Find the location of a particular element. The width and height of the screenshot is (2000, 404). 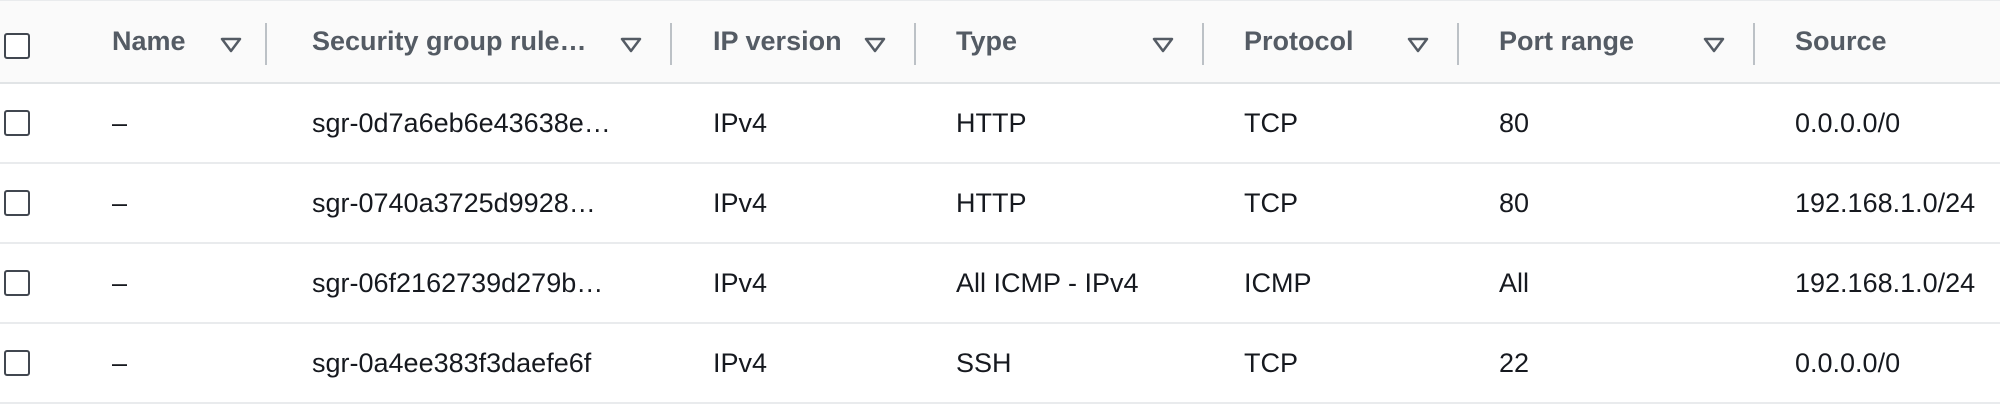

cell-type: All ICMP - IPv4 is located at coordinates (1047, 282).